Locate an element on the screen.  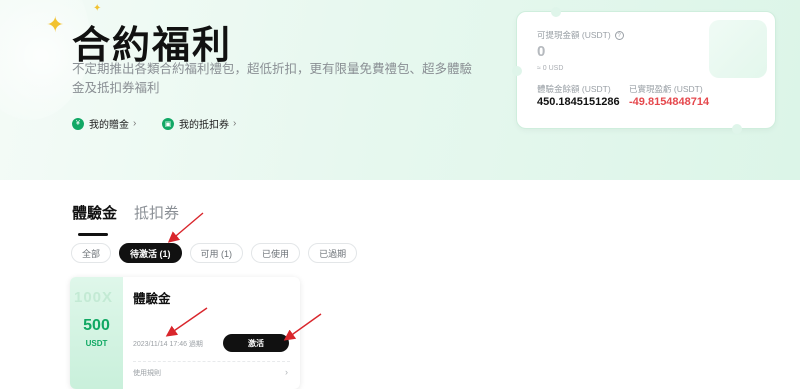
my-voucher-label: 我的抵扣券 is located at coordinates (204, 125).